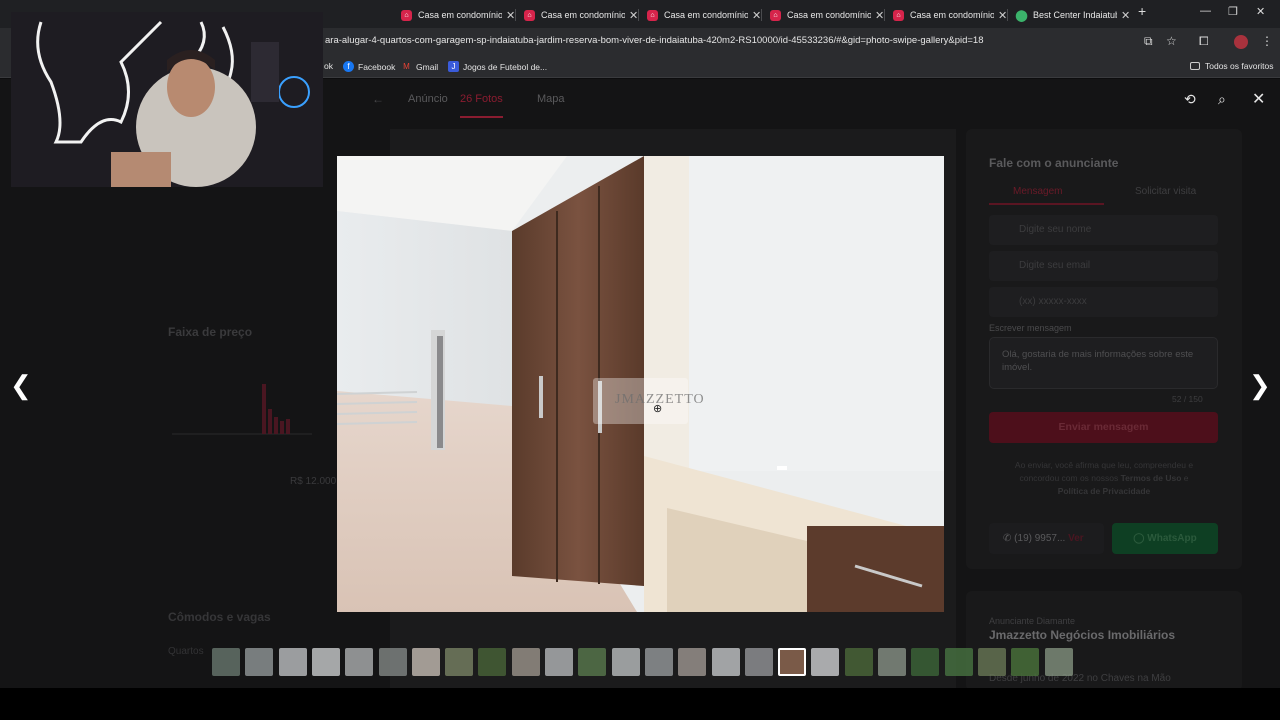 This screenshot has height=720, width=1280. What do you see at coordinates (1103, 302) in the screenshot?
I see `phone-field: (xx) xxxxx-xxxx` at bounding box center [1103, 302].